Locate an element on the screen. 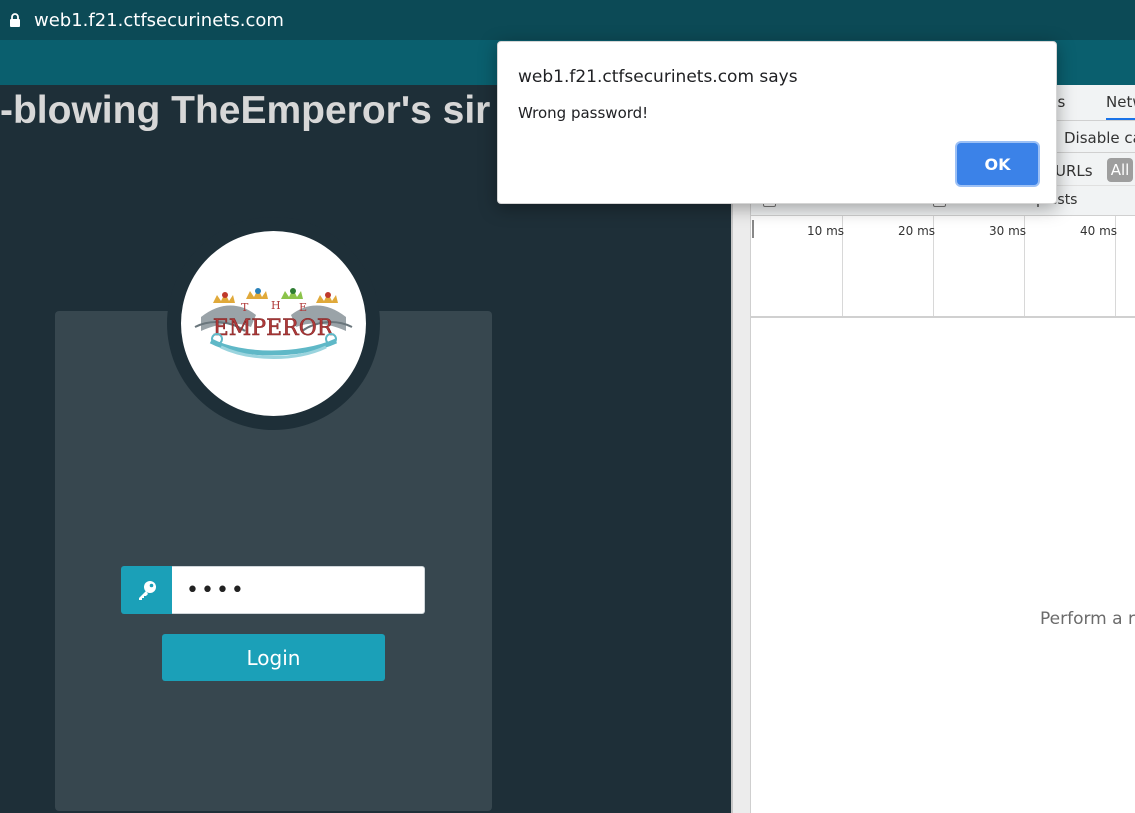  address-bar: web1.f21.ctfsecurinets.com is located at coordinates (567, 20).